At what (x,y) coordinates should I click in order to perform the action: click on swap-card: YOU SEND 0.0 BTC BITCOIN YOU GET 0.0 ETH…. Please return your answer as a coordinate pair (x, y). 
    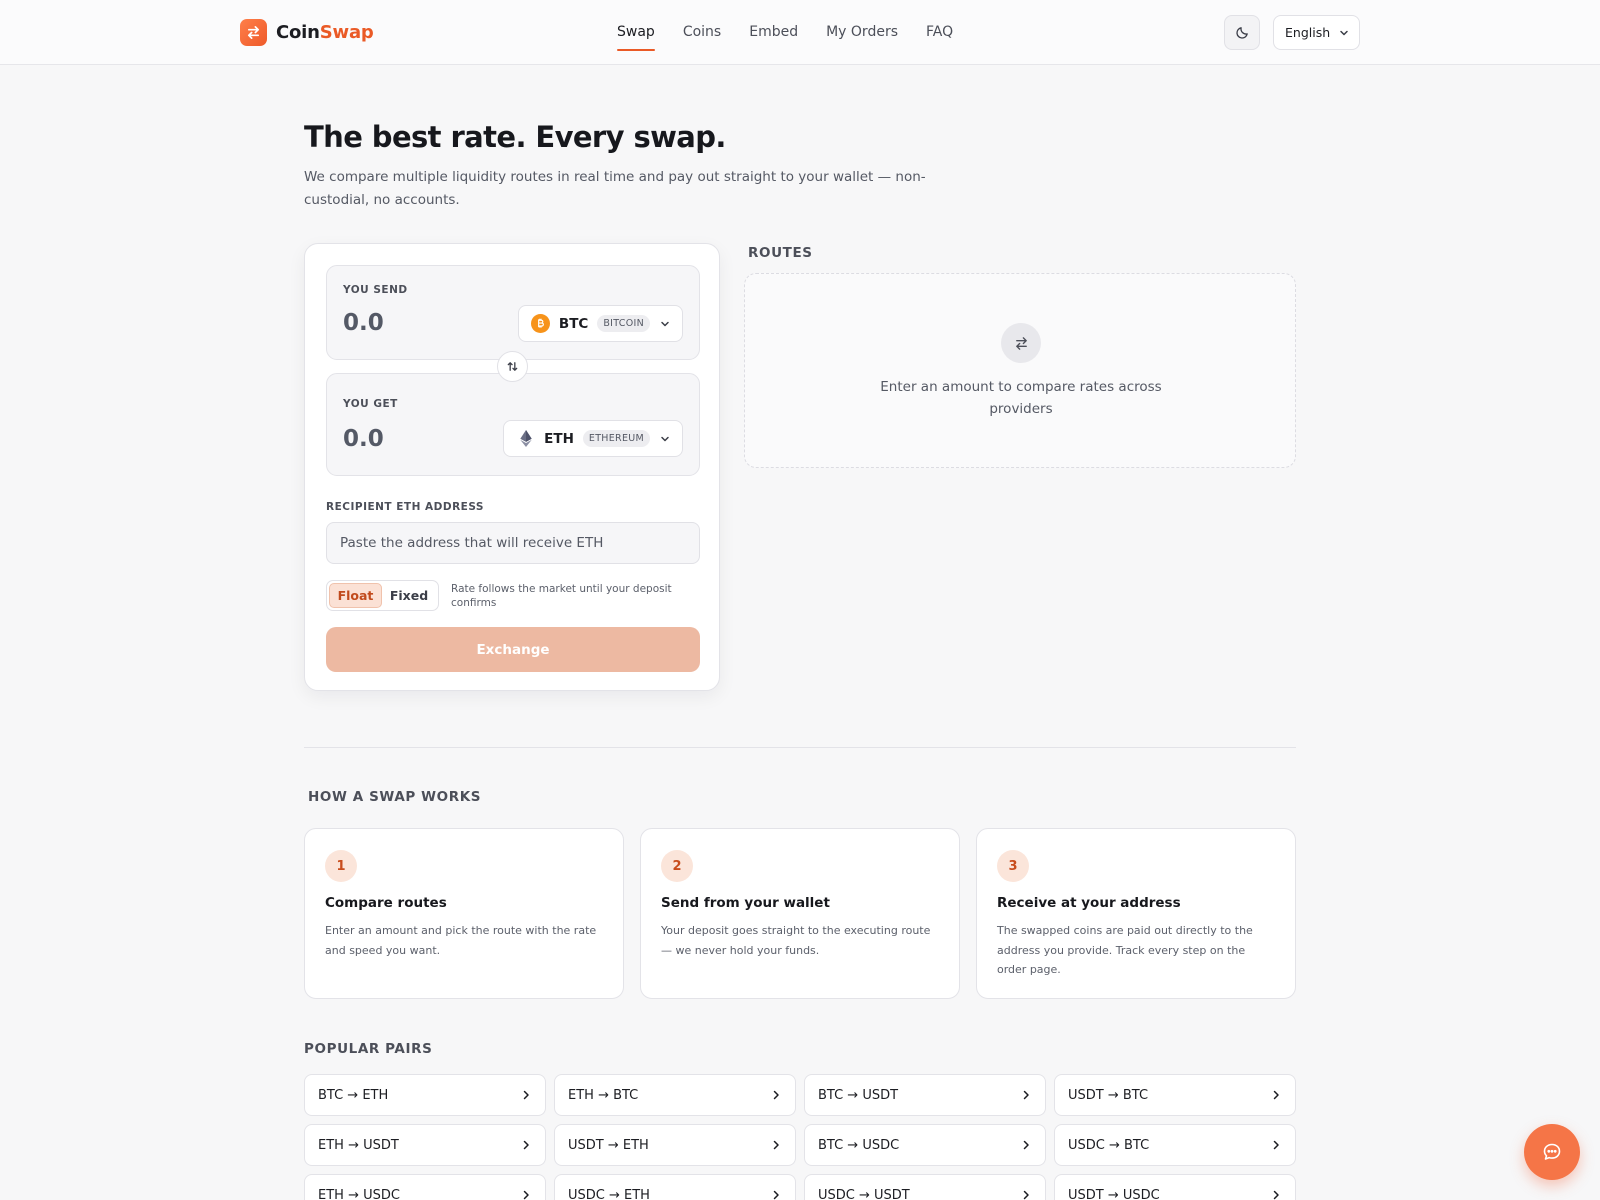
    Looking at the image, I should click on (512, 467).